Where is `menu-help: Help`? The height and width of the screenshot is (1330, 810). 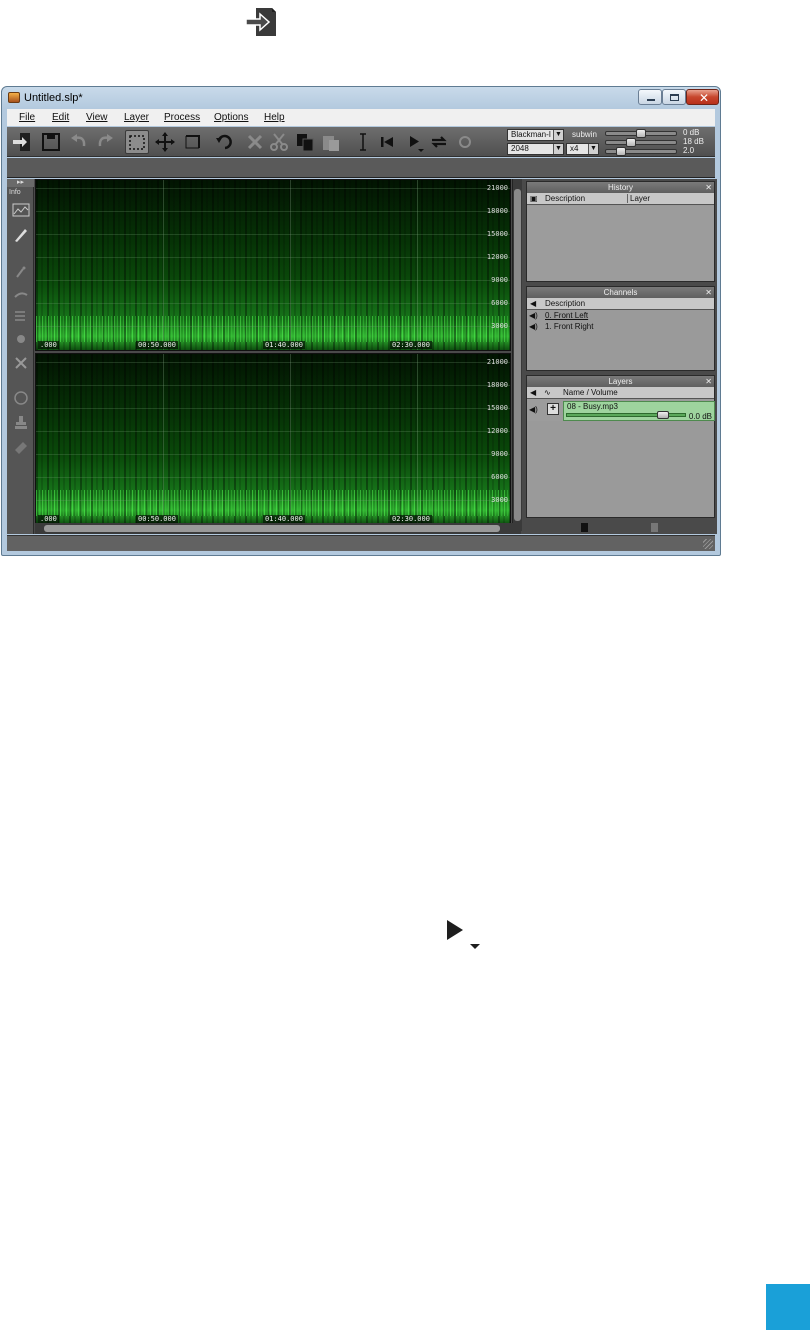
menu-help: Help is located at coordinates (274, 117).